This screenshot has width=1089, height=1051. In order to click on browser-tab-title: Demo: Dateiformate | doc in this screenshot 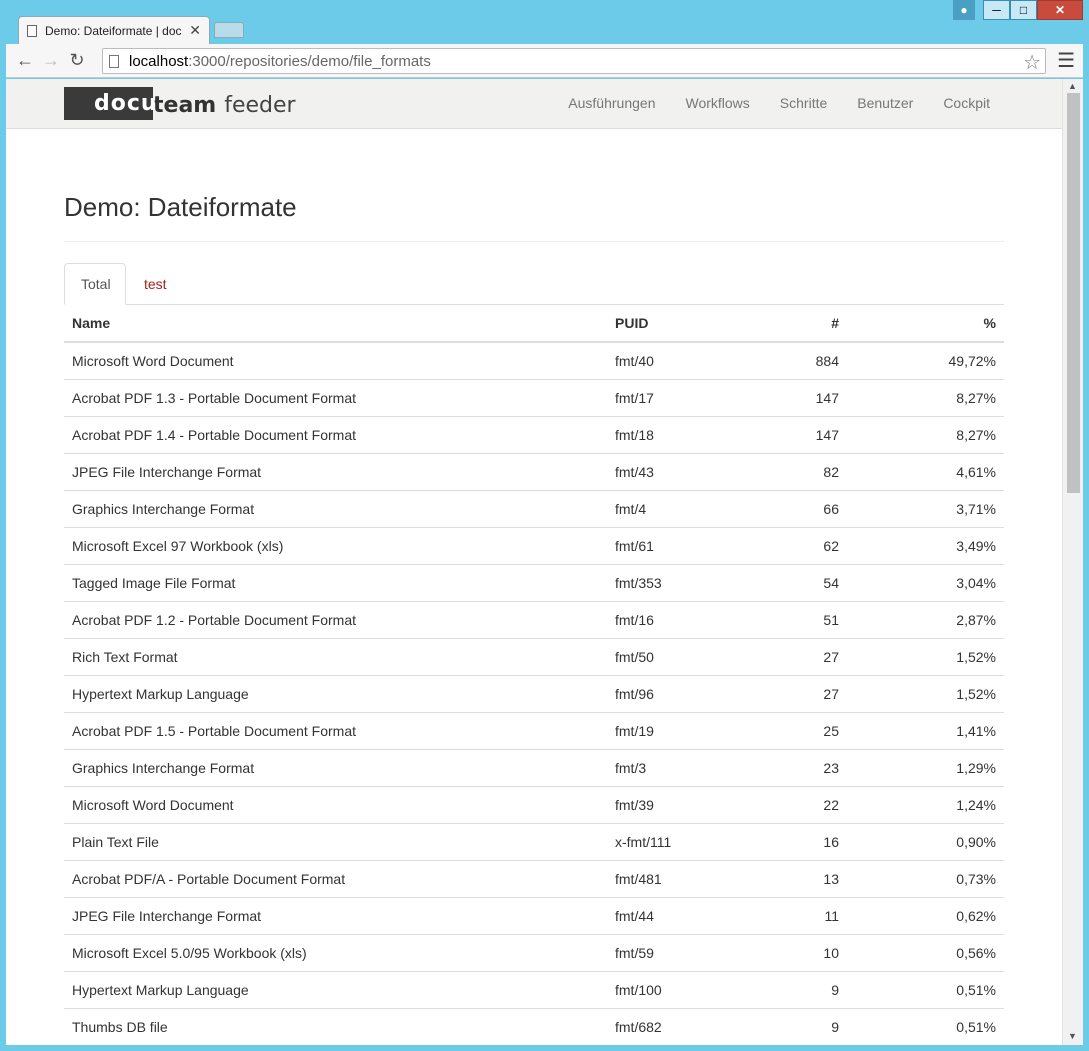, I will do `click(113, 30)`.